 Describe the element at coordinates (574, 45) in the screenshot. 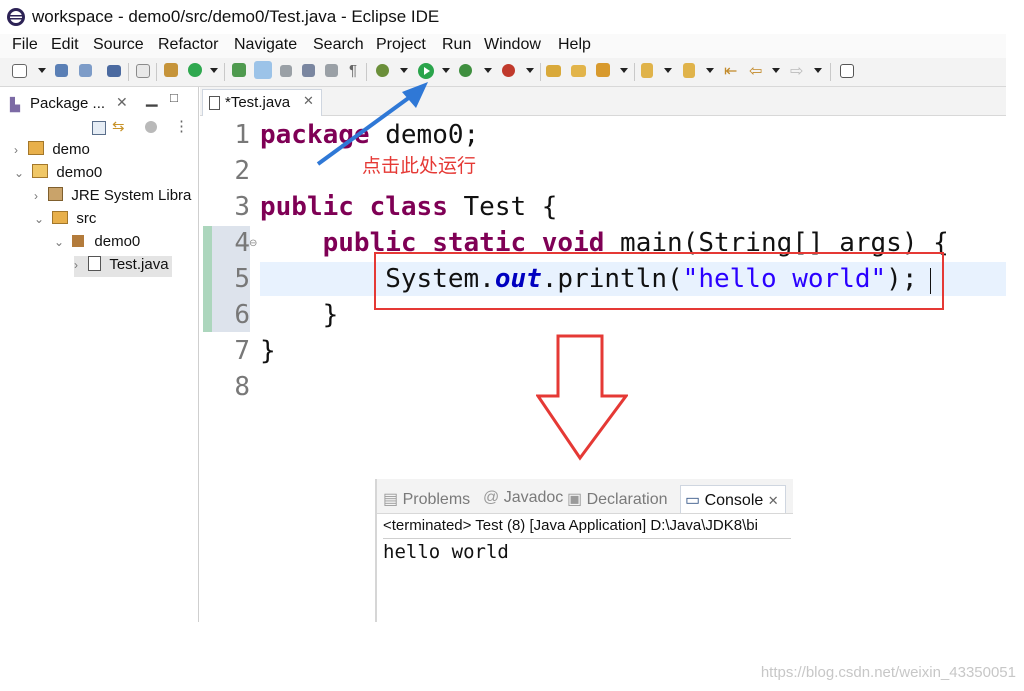

I see `menu-help: Help` at that location.